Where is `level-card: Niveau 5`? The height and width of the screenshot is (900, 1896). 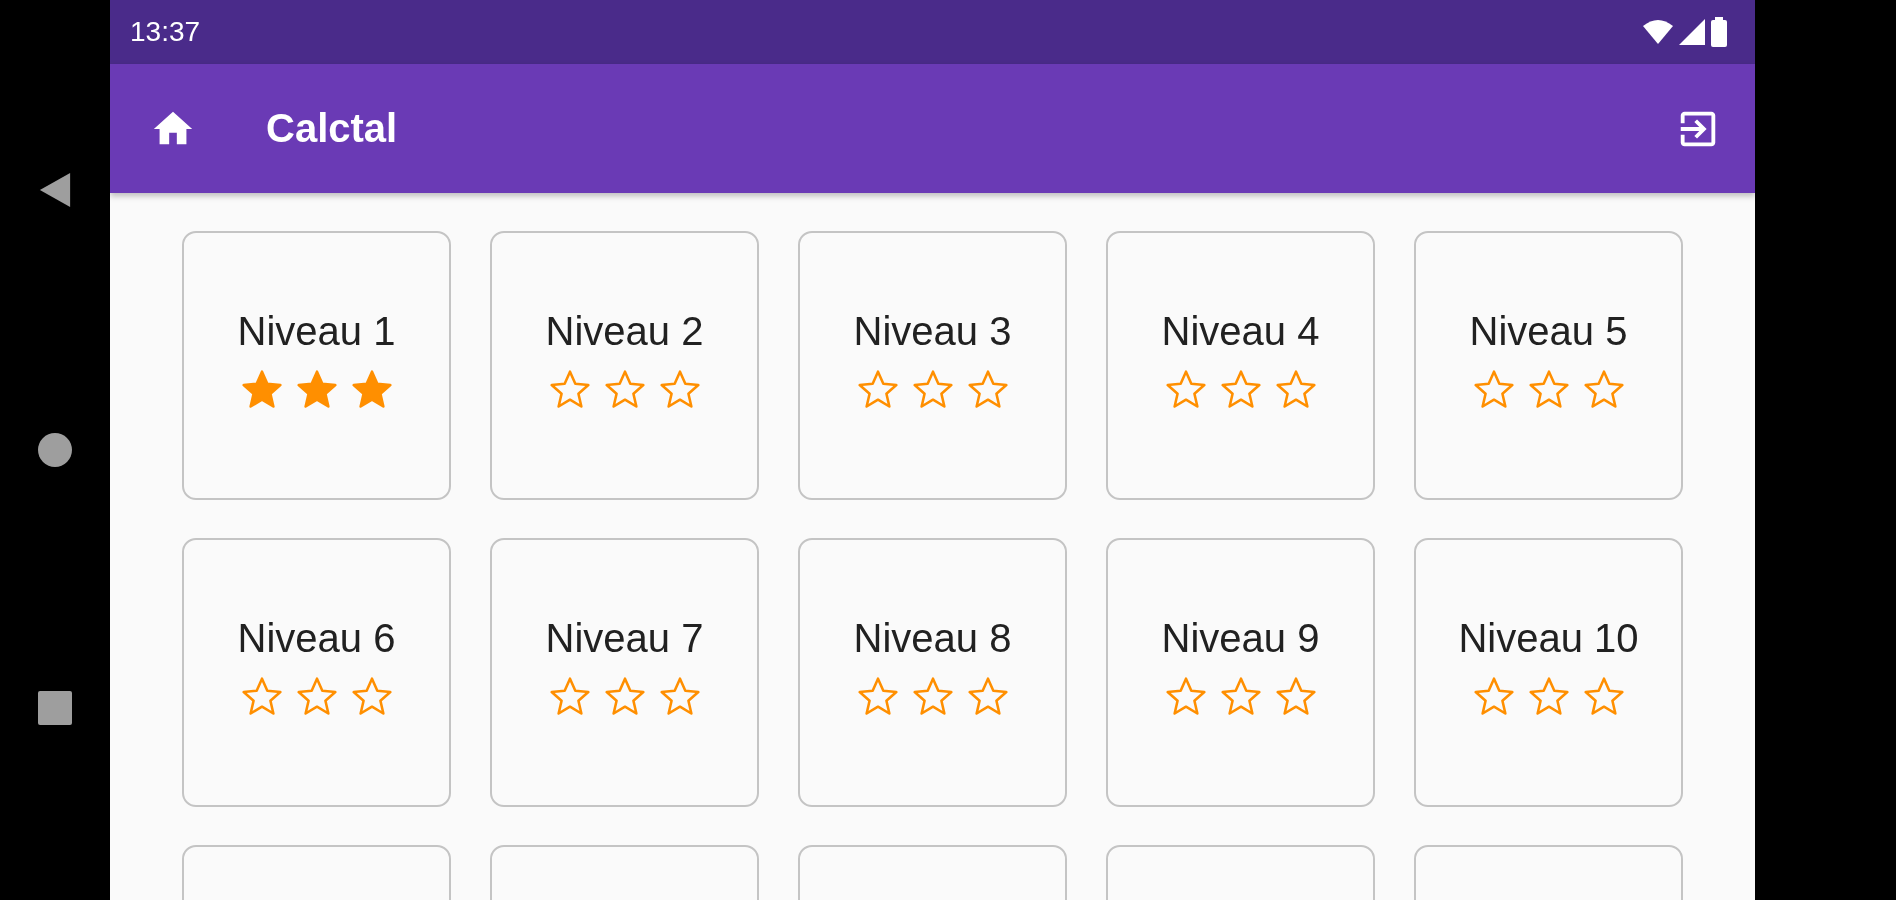 level-card: Niveau 5 is located at coordinates (1548, 365).